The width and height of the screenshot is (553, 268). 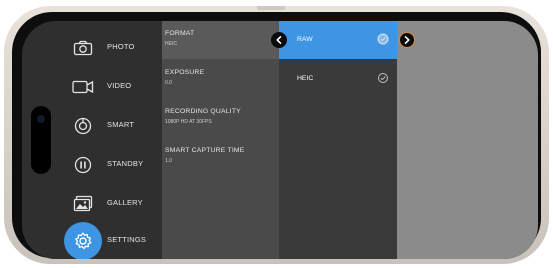 I want to click on camera-icon, so click(x=83, y=48).